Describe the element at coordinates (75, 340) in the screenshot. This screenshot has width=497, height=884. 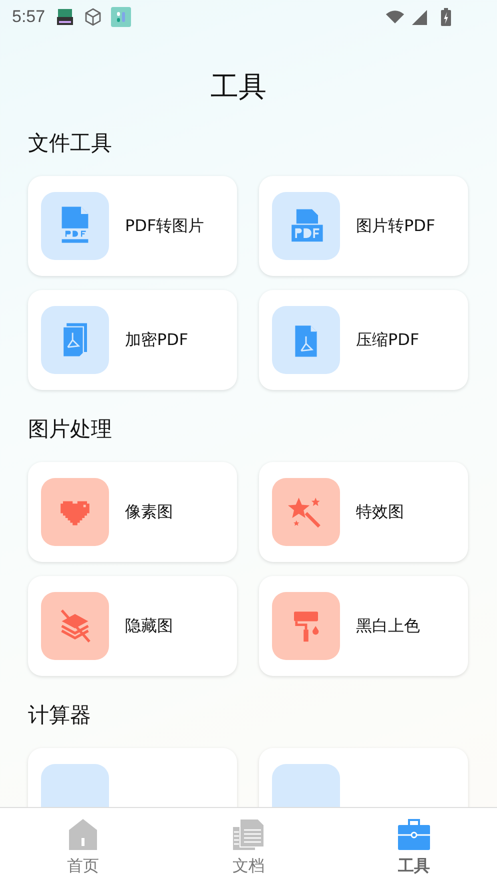
I see `pdf-stack-icon` at that location.